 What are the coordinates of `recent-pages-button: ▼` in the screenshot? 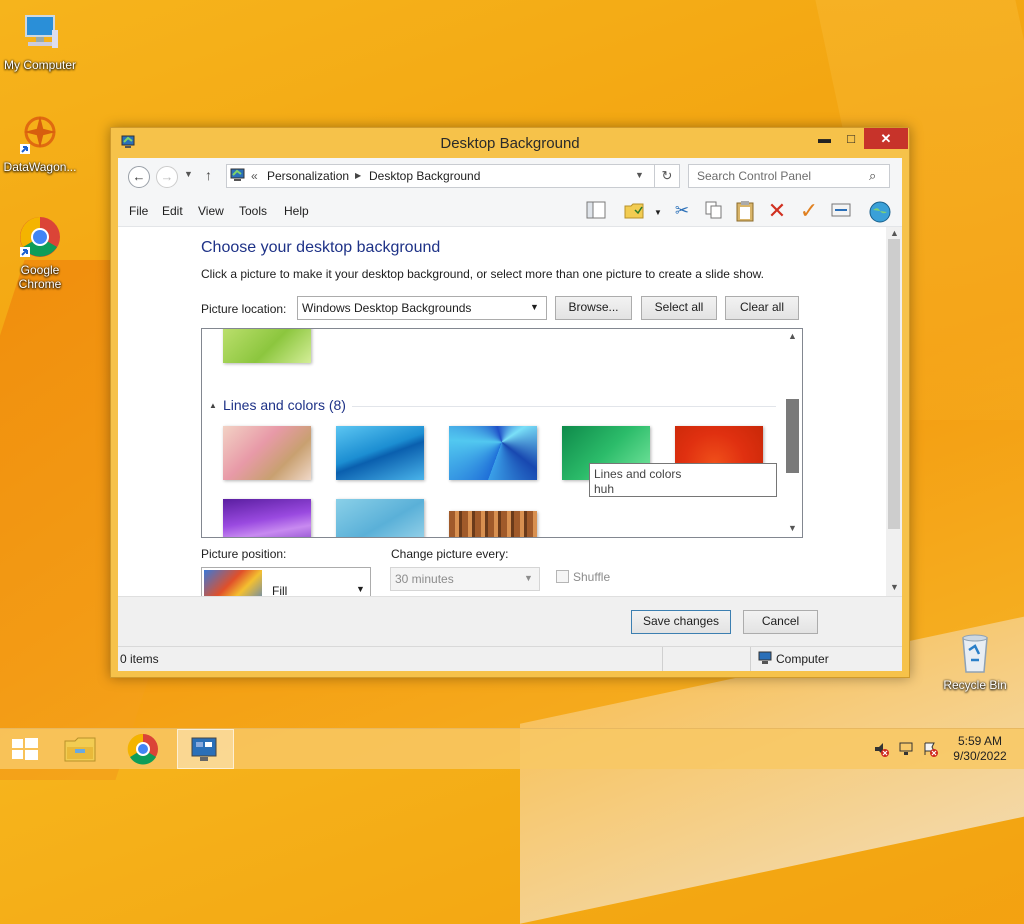 It's located at (188, 174).